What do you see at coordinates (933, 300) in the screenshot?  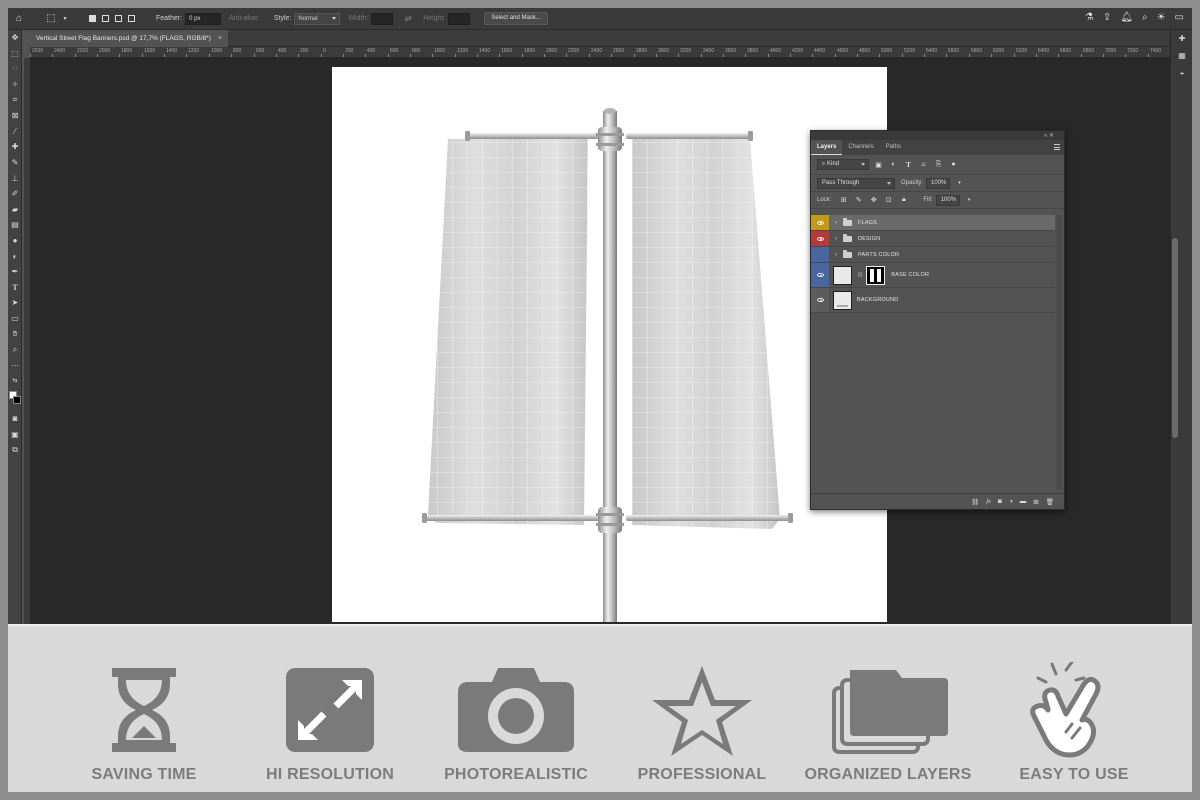 I see `layer-row: BACKGROUND` at bounding box center [933, 300].